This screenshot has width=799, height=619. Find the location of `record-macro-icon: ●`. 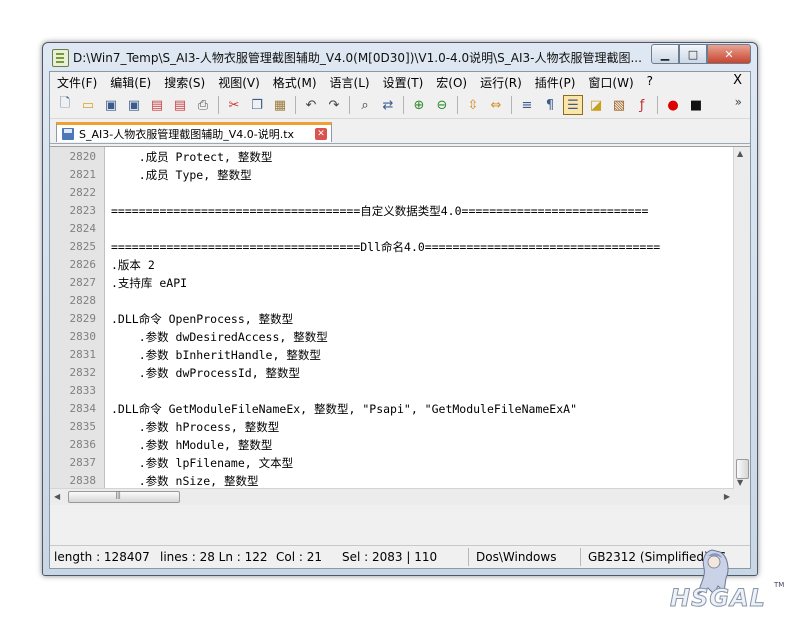

record-macro-icon: ● is located at coordinates (673, 105).